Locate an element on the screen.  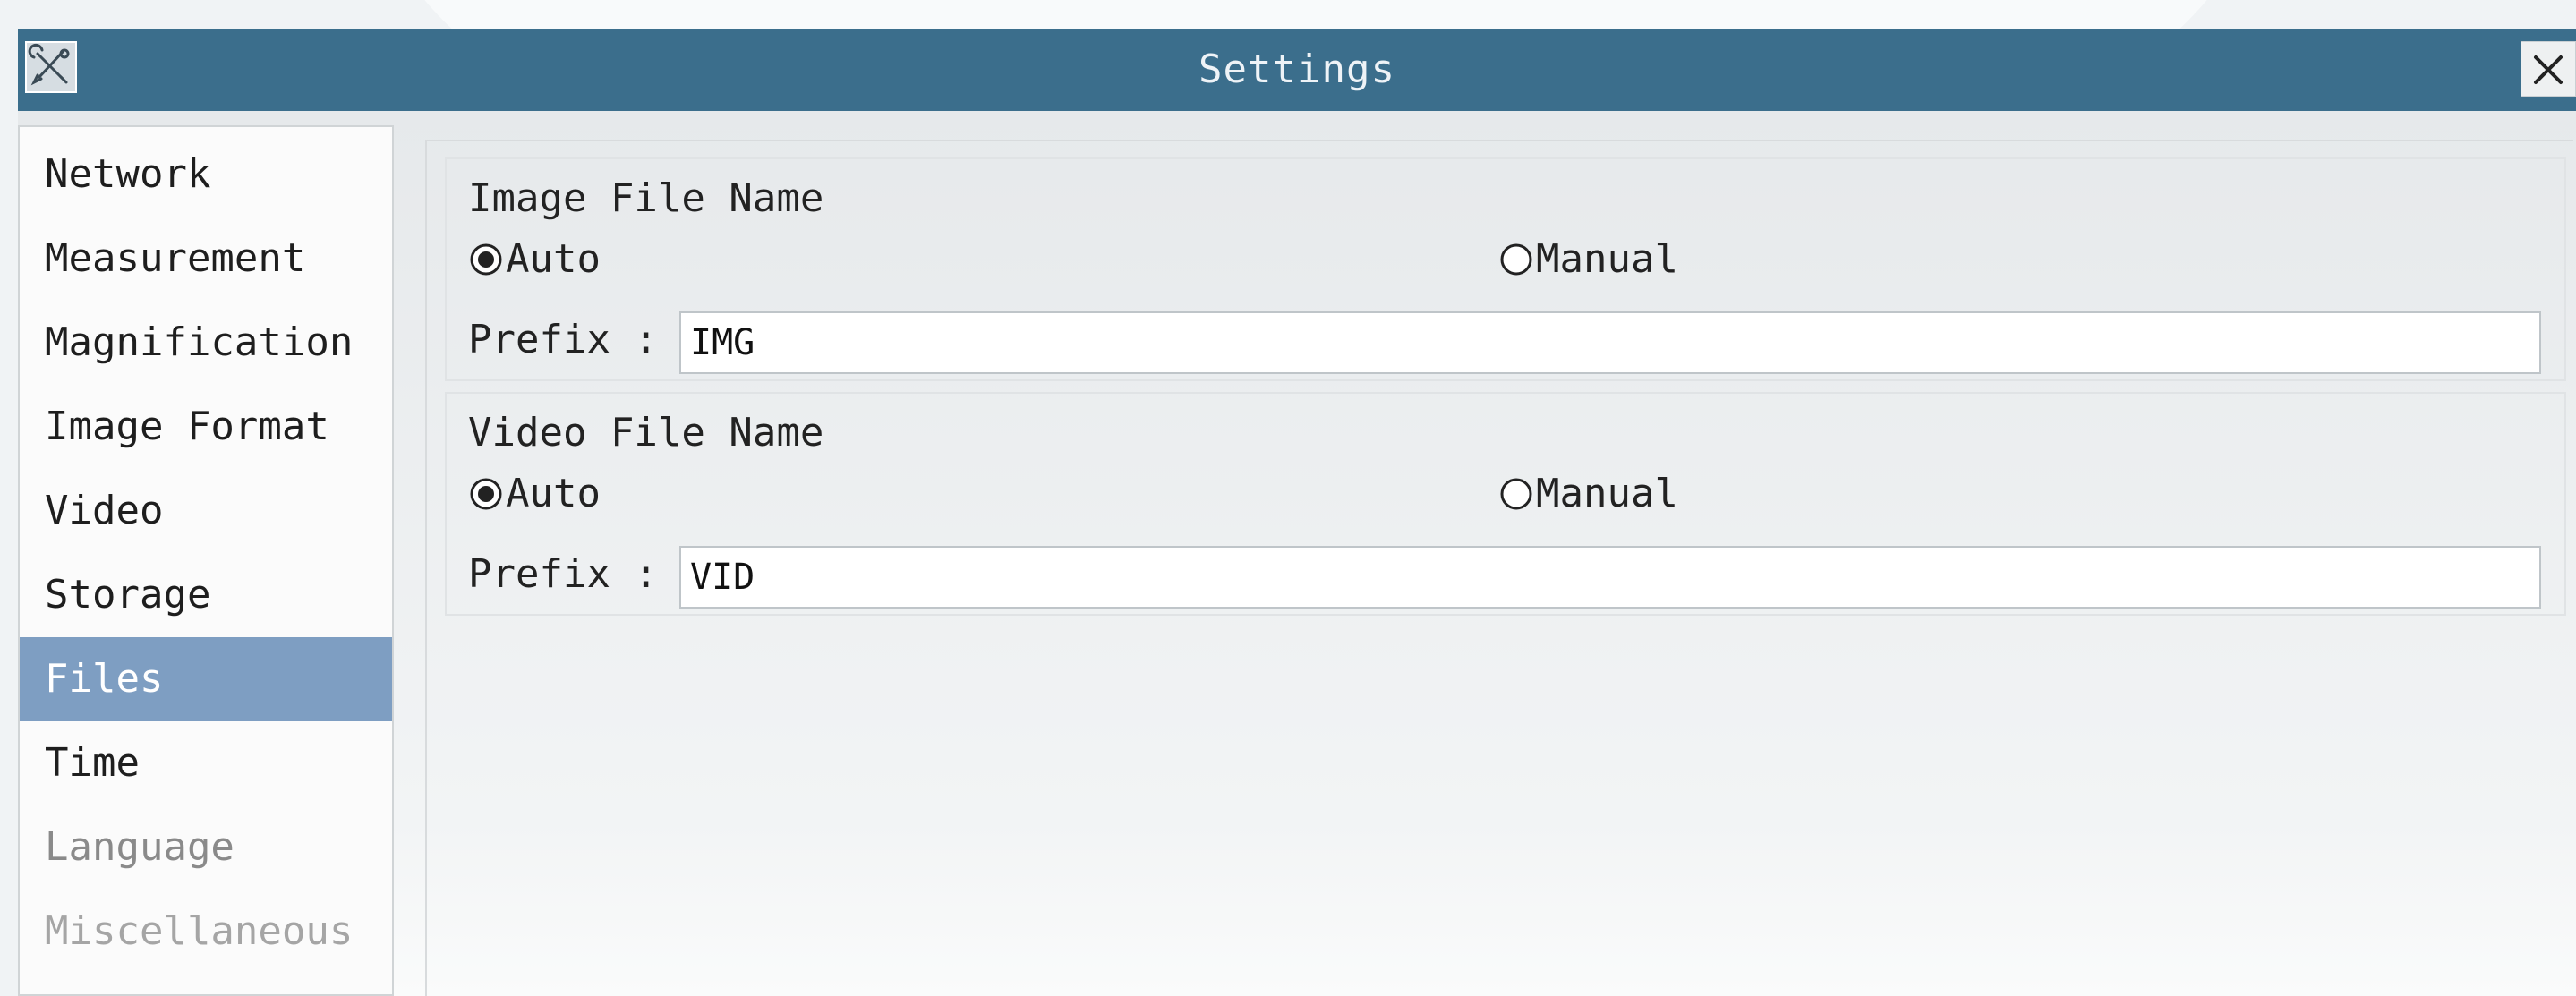
image-auto-radio: Auto is located at coordinates (534, 259).